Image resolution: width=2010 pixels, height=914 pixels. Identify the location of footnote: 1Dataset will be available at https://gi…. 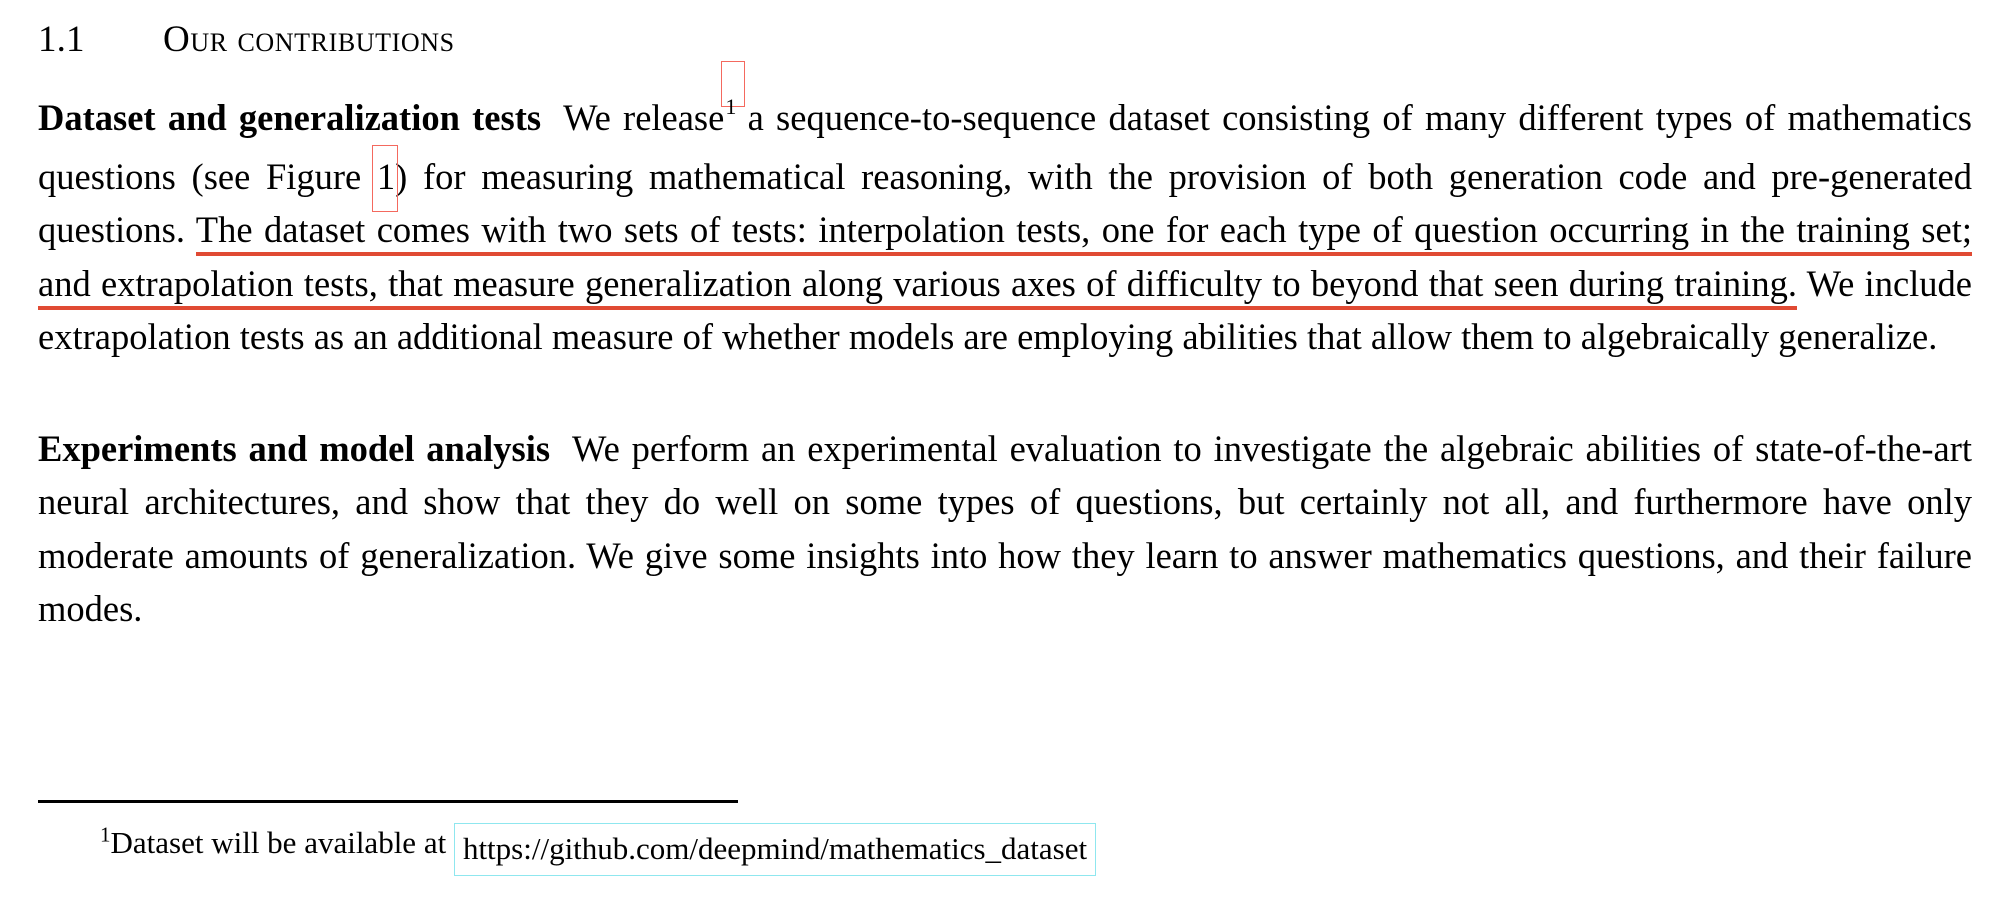
(1005, 846).